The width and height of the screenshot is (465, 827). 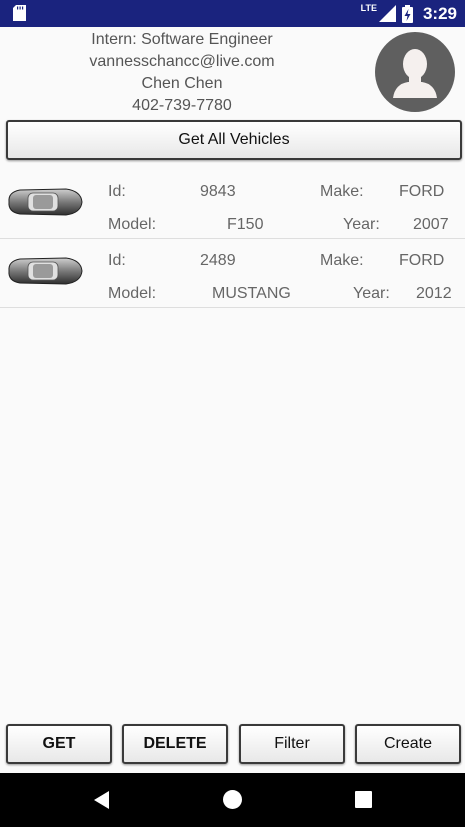 What do you see at coordinates (232, 13) in the screenshot?
I see `status-bar: LTE 3:29` at bounding box center [232, 13].